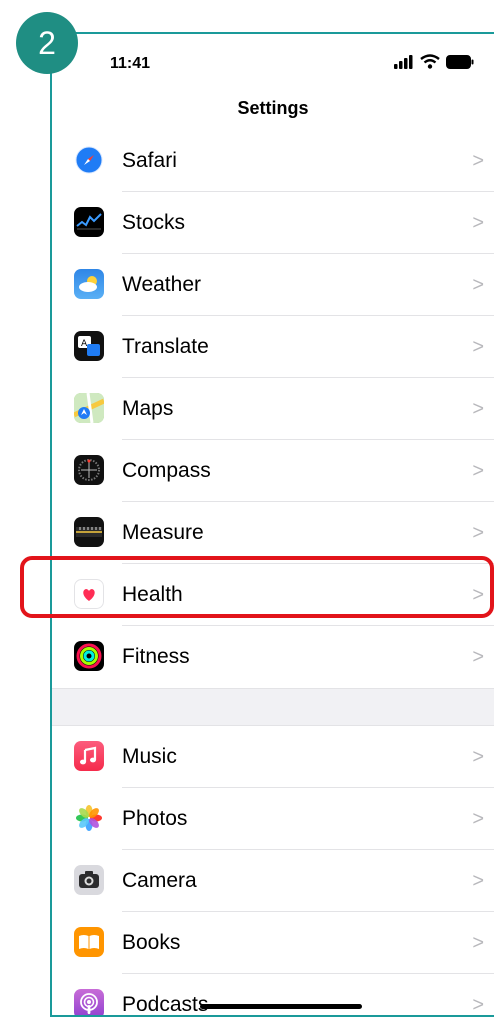 This screenshot has height=1019, width=494. What do you see at coordinates (155, 818) in the screenshot?
I see `row-label: Photos` at bounding box center [155, 818].